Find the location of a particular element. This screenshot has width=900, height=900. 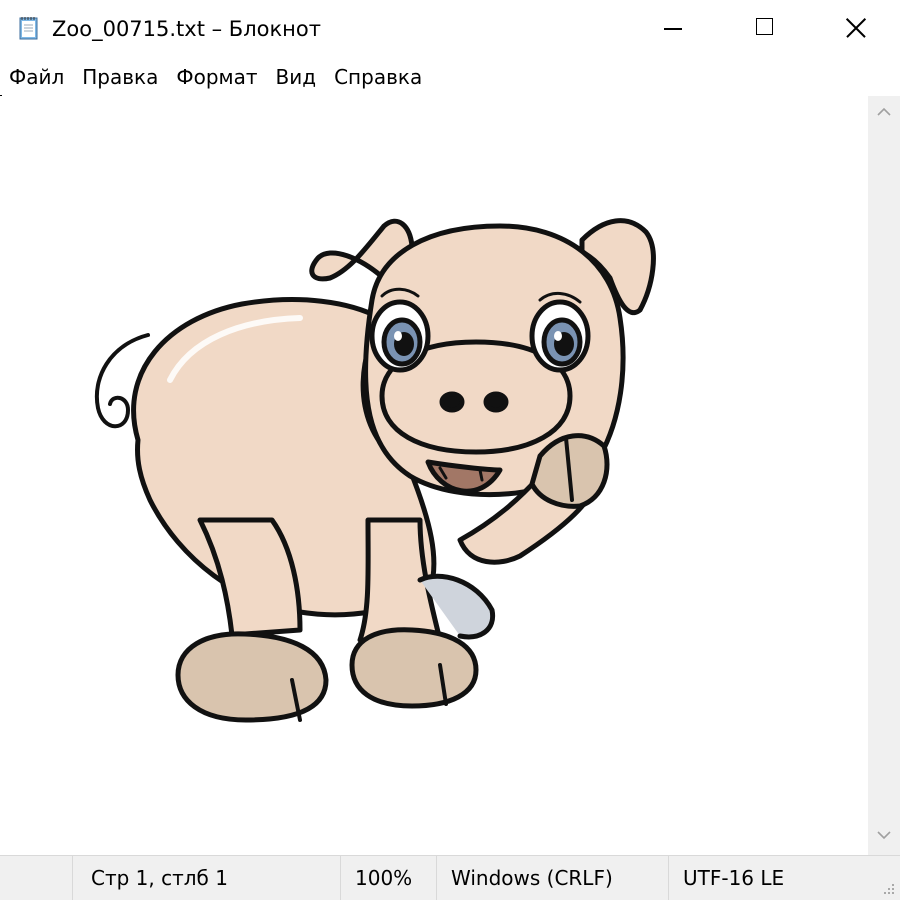

close-button is located at coordinates (855, 28).